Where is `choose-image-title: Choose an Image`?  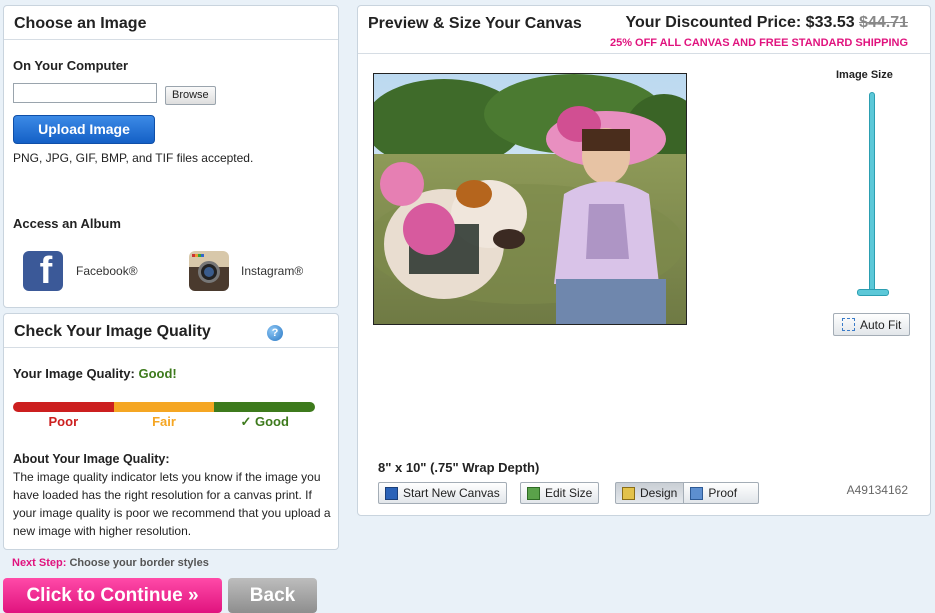
choose-image-title: Choose an Image is located at coordinates (171, 23).